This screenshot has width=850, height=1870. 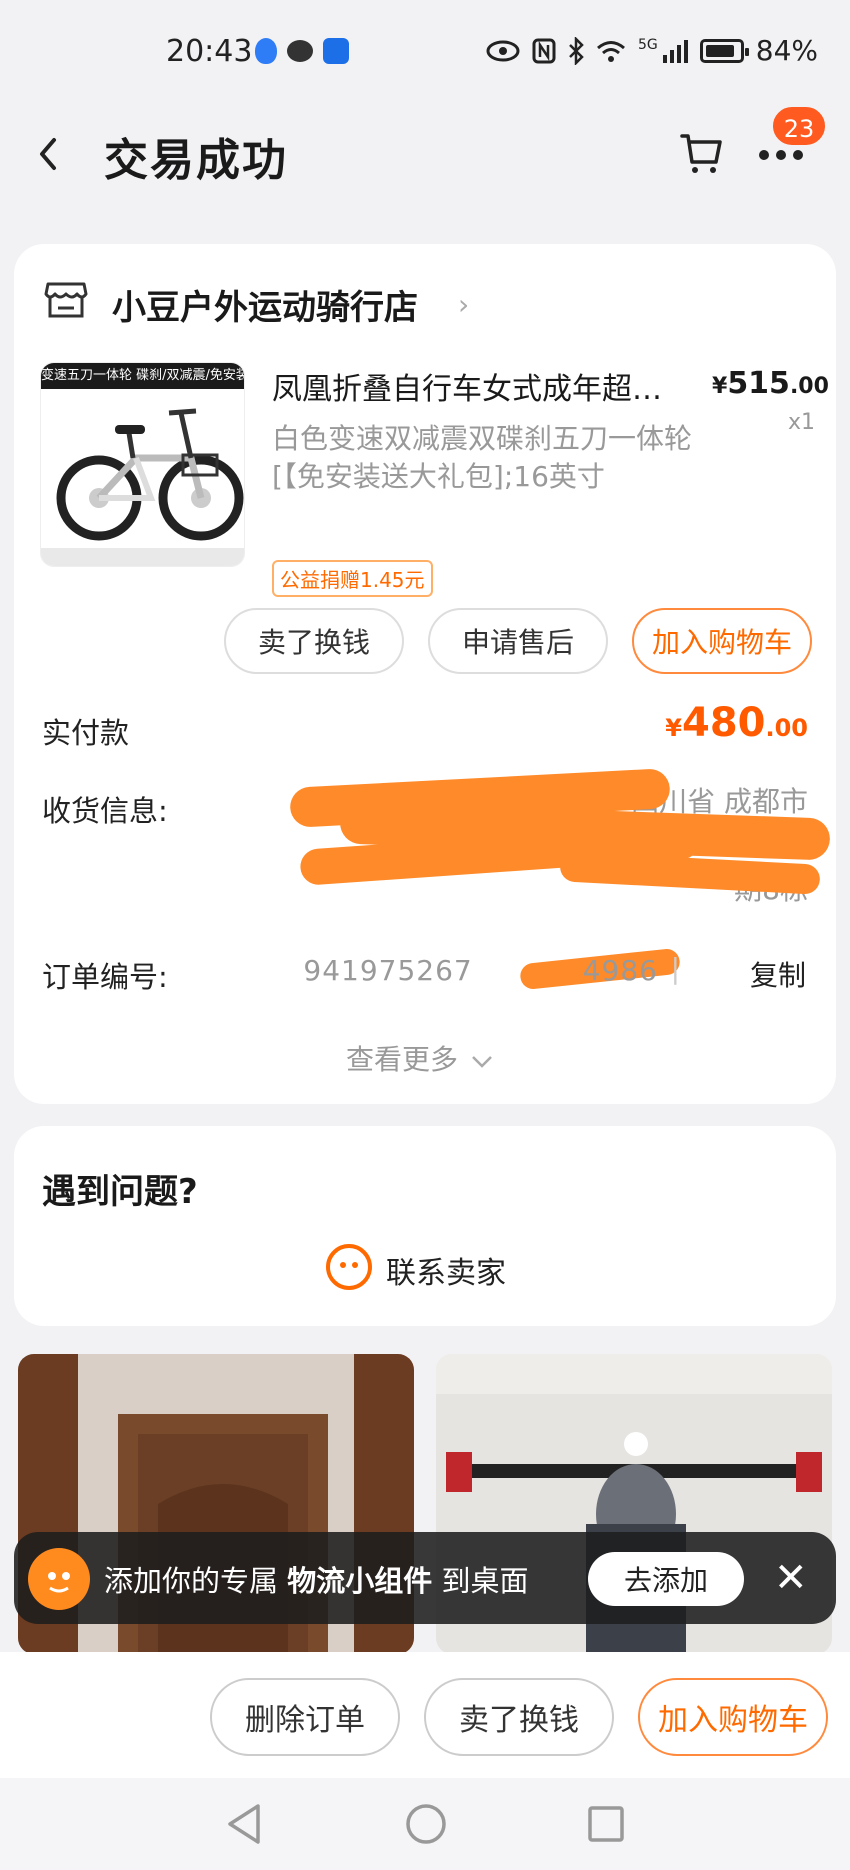 What do you see at coordinates (722, 641) in the screenshot?
I see `add-to-cart-item-button: 加入购物车` at bounding box center [722, 641].